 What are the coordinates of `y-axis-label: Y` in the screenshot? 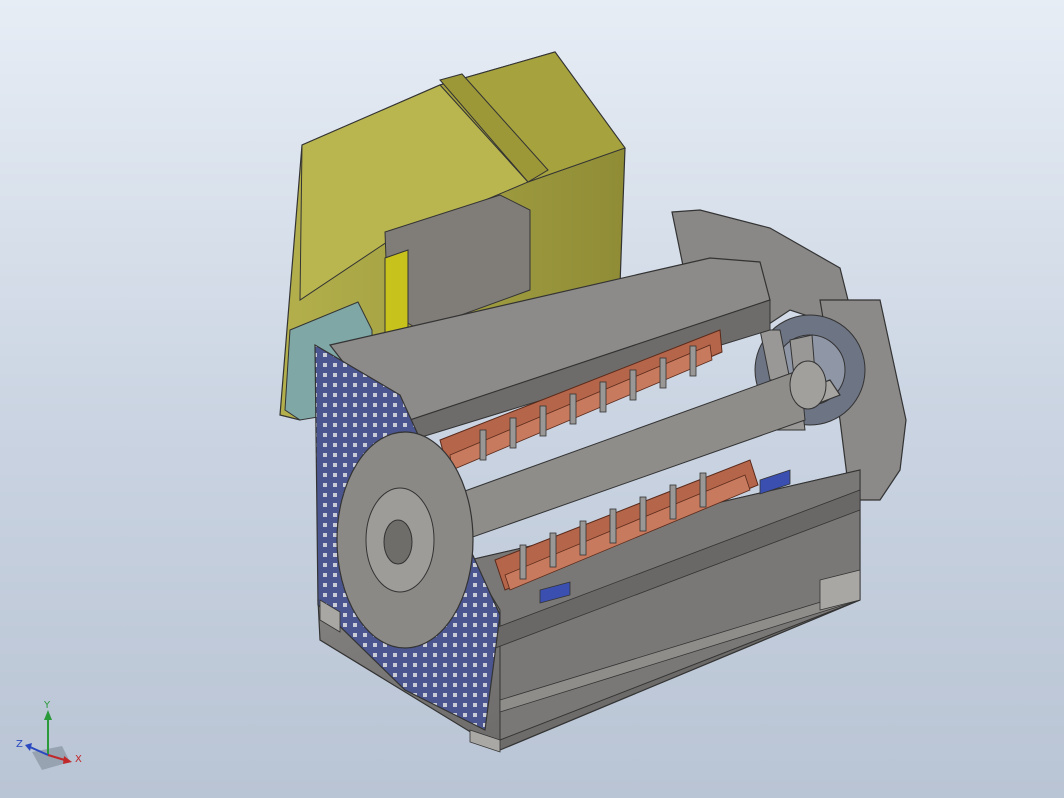 It's located at (47, 705).